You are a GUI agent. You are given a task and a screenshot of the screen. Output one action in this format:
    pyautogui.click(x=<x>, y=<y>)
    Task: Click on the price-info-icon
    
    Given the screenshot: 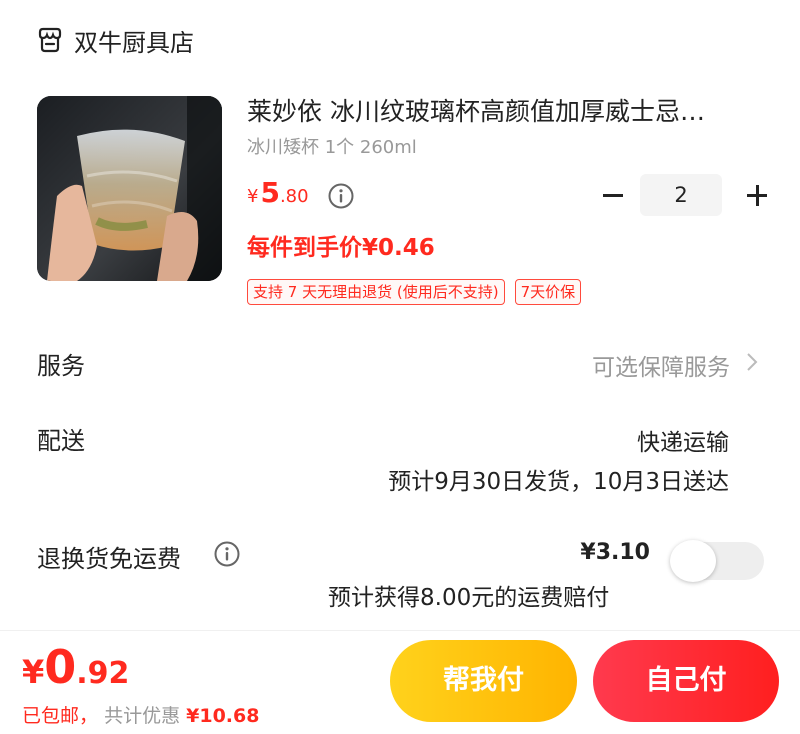 What is the action you would take?
    pyautogui.click(x=341, y=196)
    